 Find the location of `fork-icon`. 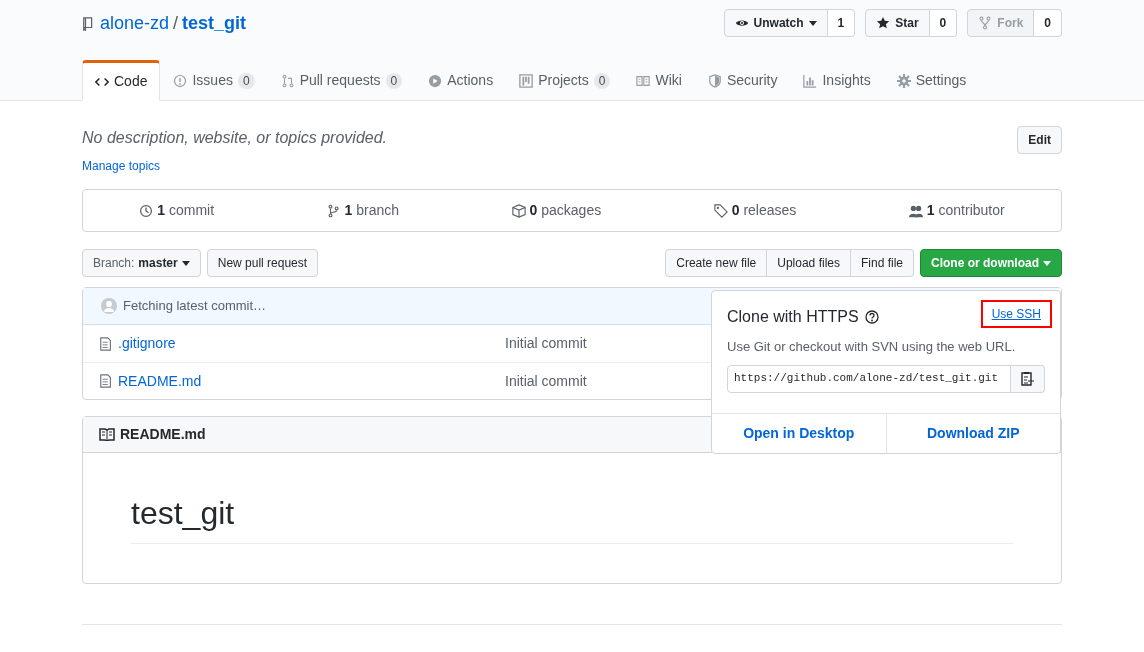

fork-icon is located at coordinates (985, 23).